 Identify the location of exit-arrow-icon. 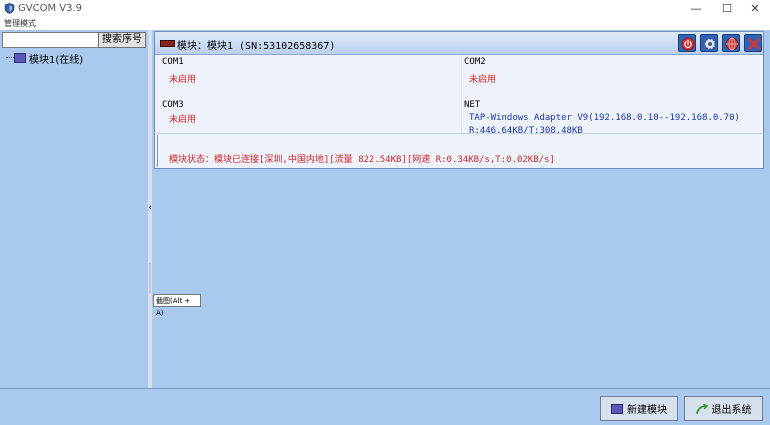
(701, 408).